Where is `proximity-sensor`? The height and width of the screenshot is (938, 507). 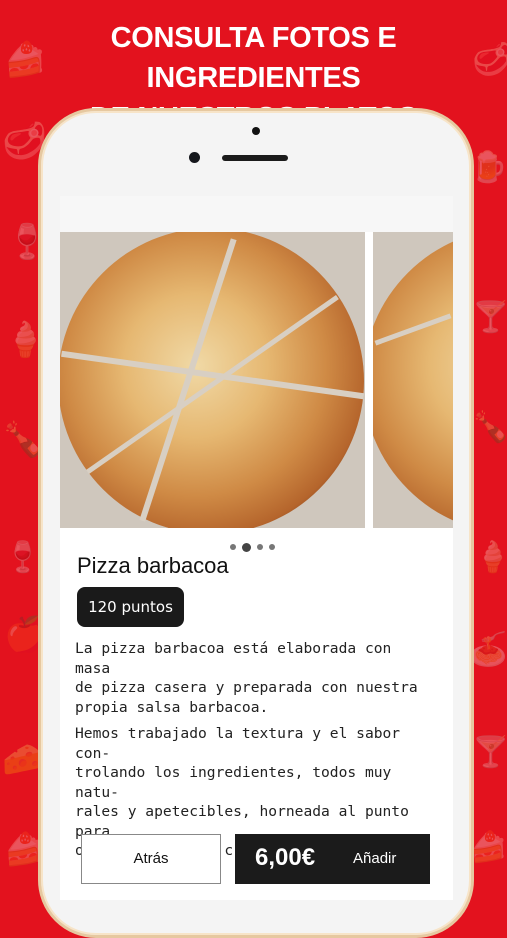 proximity-sensor is located at coordinates (256, 131).